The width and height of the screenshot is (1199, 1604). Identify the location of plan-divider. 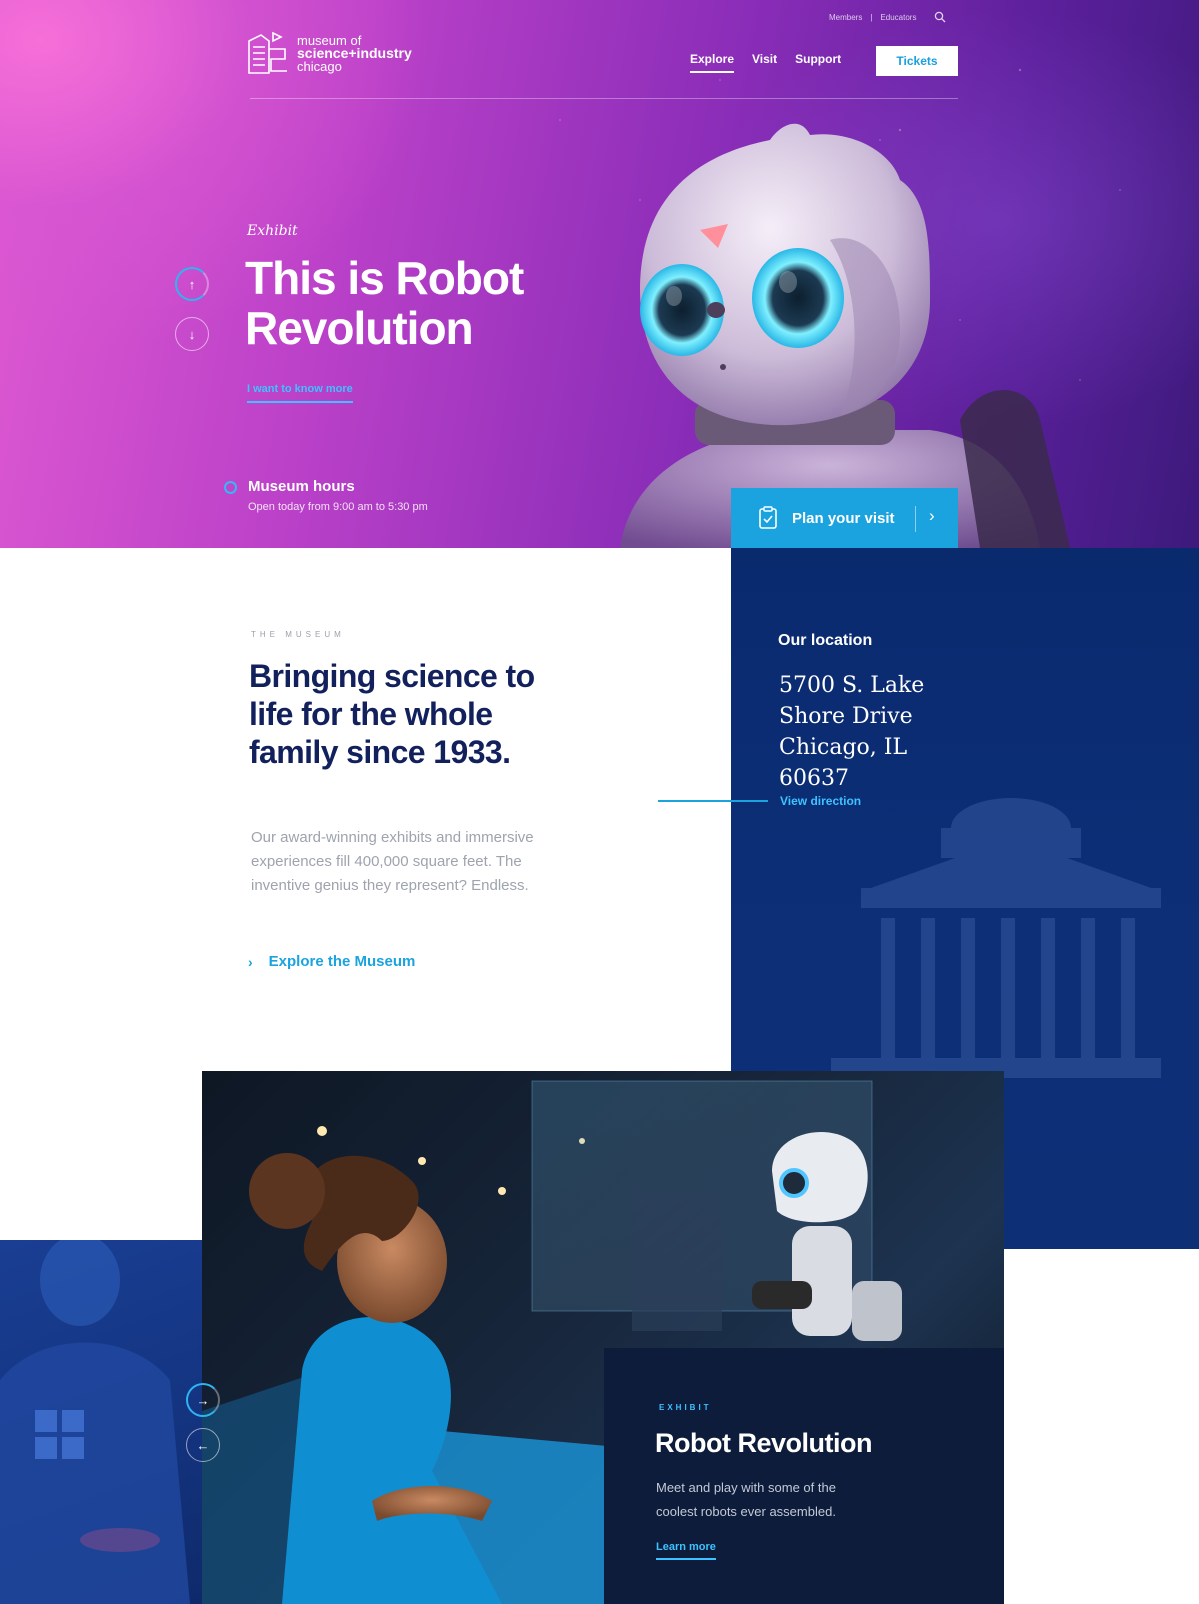
(915, 519).